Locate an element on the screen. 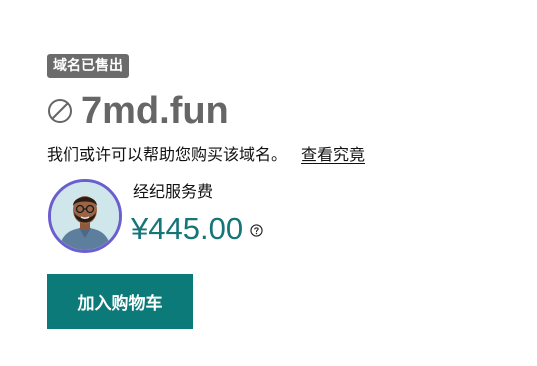  learn-more-link: 查看究竟 is located at coordinates (333, 154).